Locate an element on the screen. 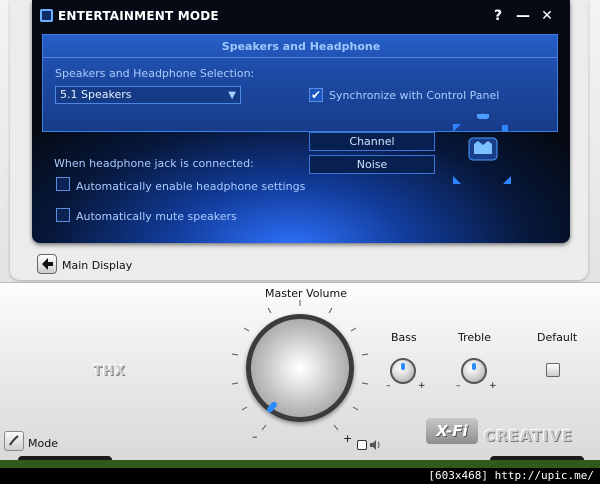 The width and height of the screenshot is (600, 484). jack-label: When headphone jack is connected: is located at coordinates (154, 163).